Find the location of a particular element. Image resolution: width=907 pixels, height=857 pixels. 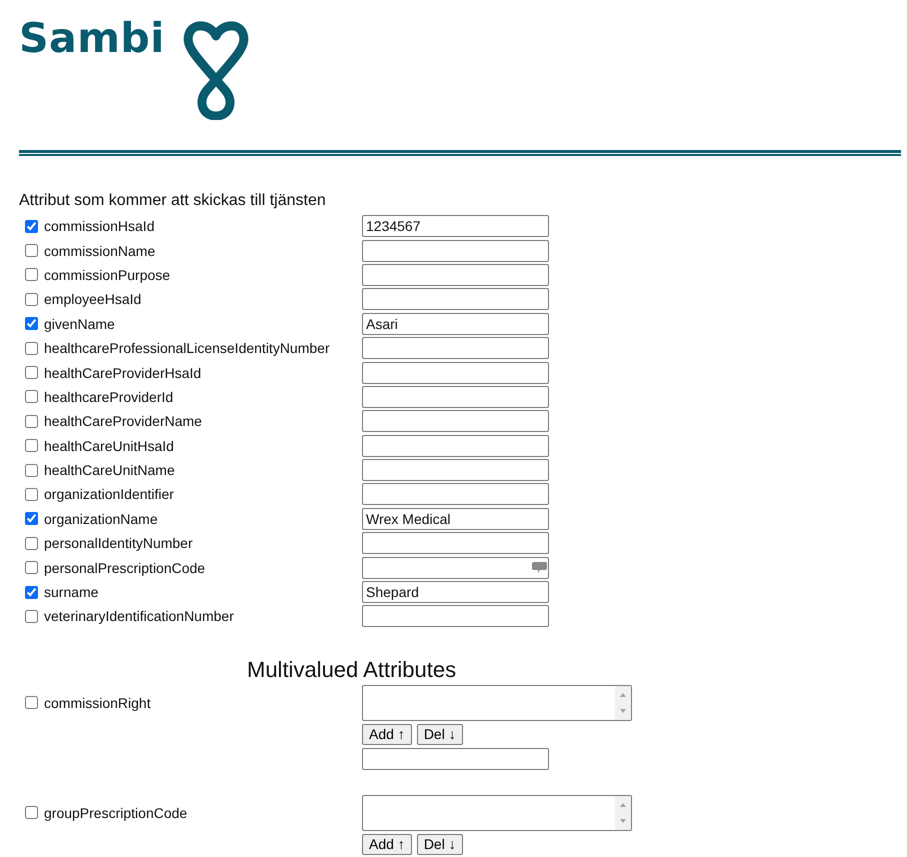

attribute-label: healthcareProfessionalLicenseIdentityNumber is located at coordinates (187, 348).